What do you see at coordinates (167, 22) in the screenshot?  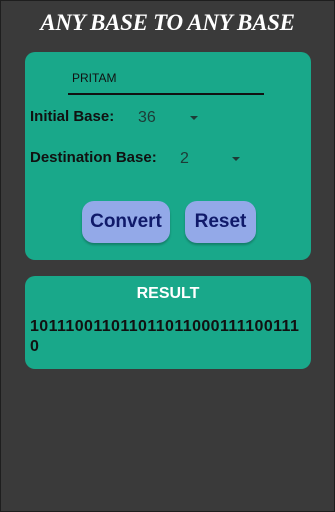 I see `app-title: ANY BASE TO ANY BASE` at bounding box center [167, 22].